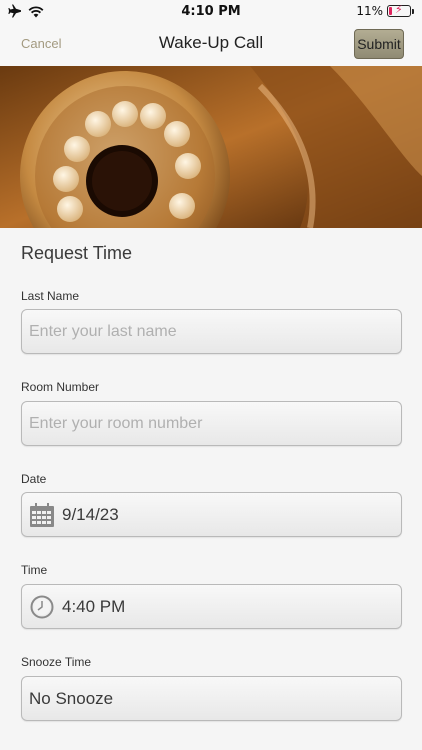  Describe the element at coordinates (379, 44) in the screenshot. I see `submit-button: Submit` at that location.